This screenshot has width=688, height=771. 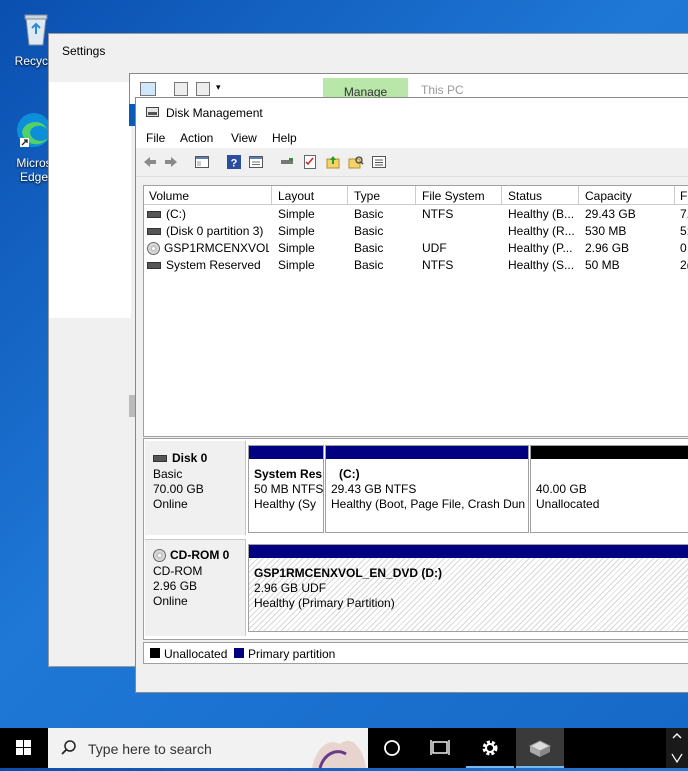 I want to click on cdrom-0-heading: CD-ROM 0, so click(x=191, y=555).